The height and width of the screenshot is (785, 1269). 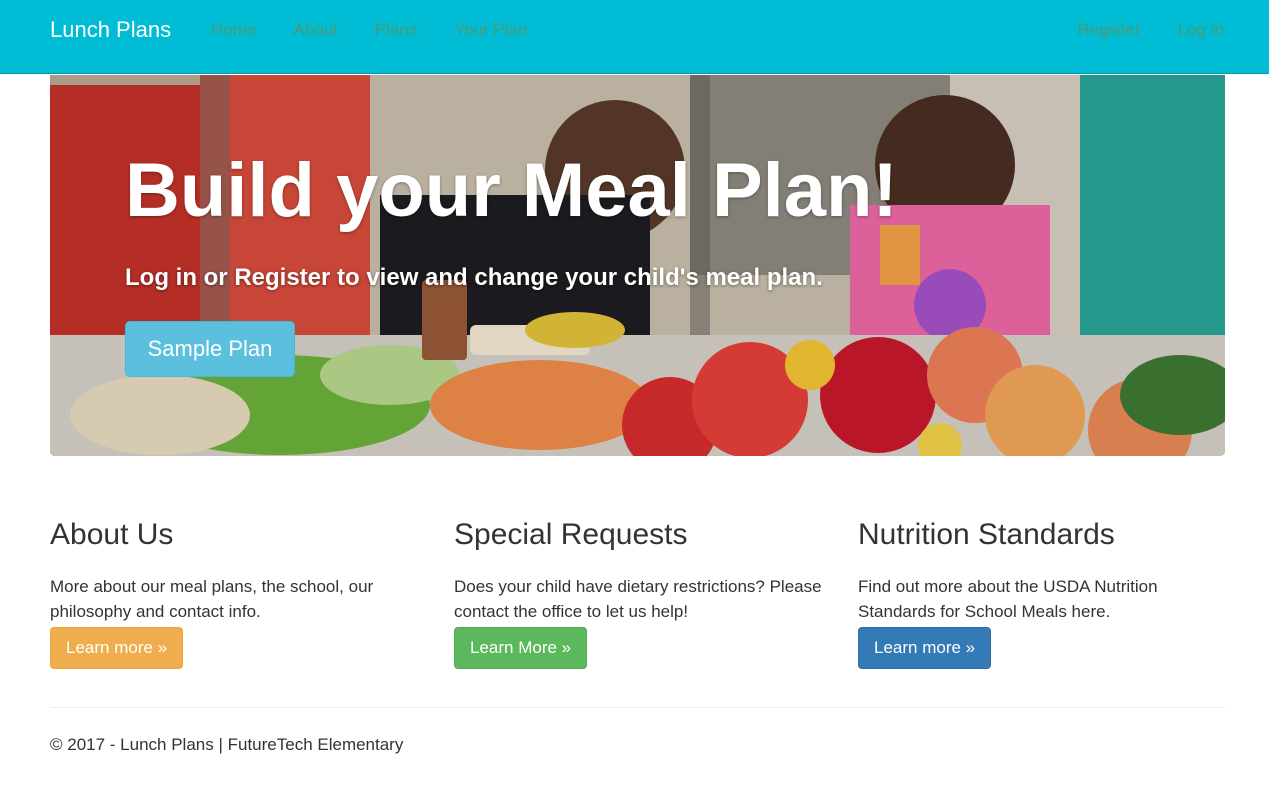 What do you see at coordinates (117, 648) in the screenshot?
I see `about-us-learn-more-button: Learn more »` at bounding box center [117, 648].